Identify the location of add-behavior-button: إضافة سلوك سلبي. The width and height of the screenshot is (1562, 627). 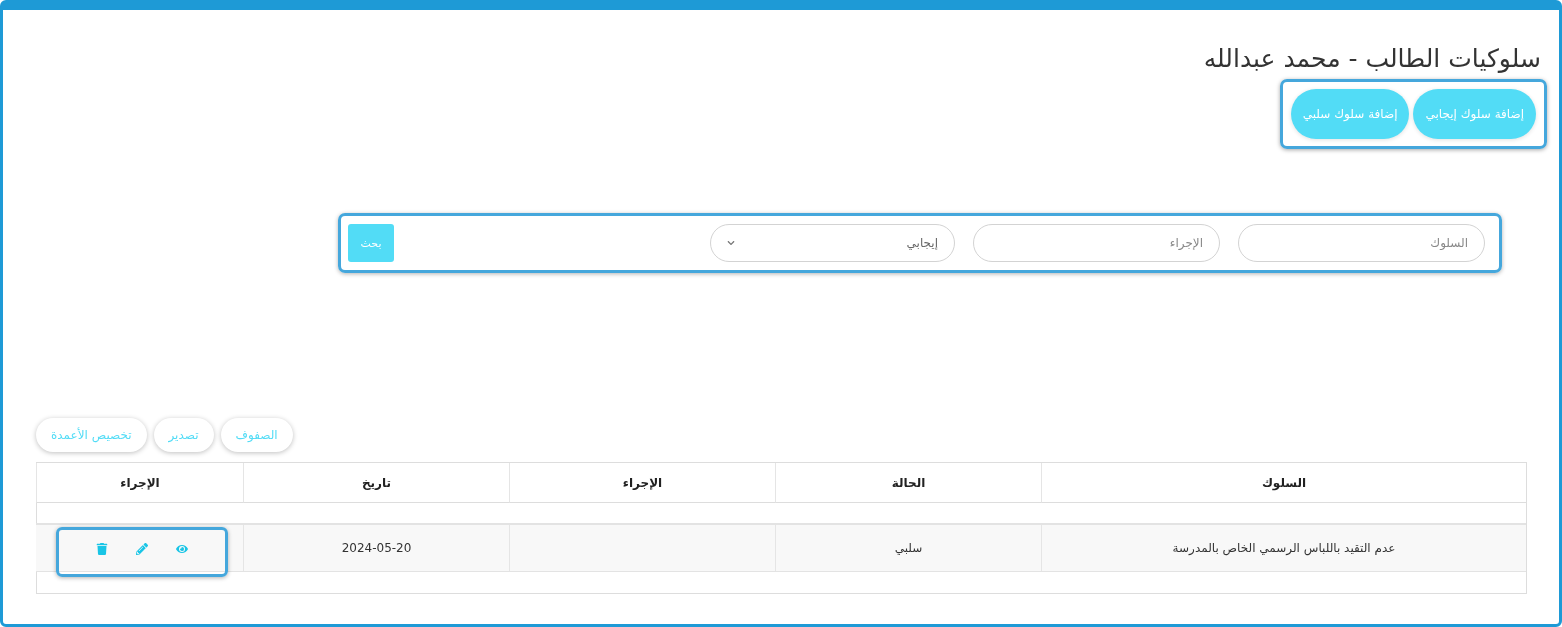
(1350, 114).